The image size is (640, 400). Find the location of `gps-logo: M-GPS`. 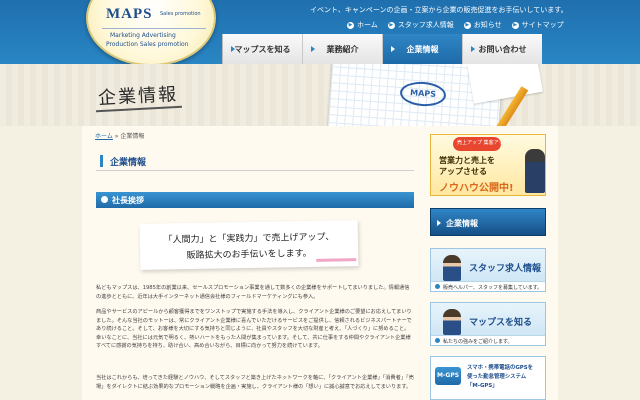

gps-logo: M-GPS is located at coordinates (448, 376).